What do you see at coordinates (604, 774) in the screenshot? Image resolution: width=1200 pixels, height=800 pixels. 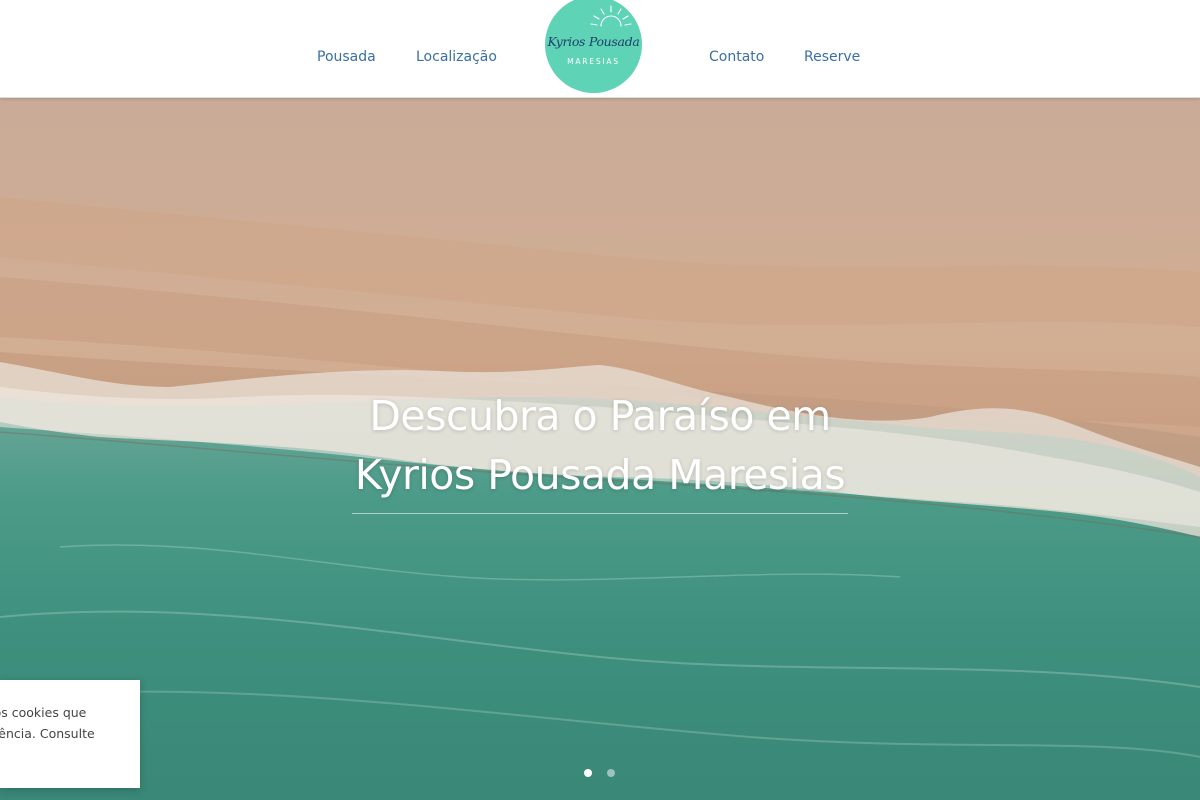 I see `carousel-dots` at bounding box center [604, 774].